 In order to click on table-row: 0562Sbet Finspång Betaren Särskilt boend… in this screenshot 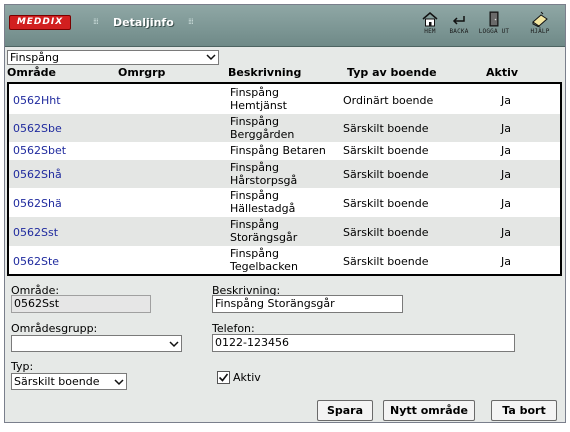, I will do `click(284, 151)`.